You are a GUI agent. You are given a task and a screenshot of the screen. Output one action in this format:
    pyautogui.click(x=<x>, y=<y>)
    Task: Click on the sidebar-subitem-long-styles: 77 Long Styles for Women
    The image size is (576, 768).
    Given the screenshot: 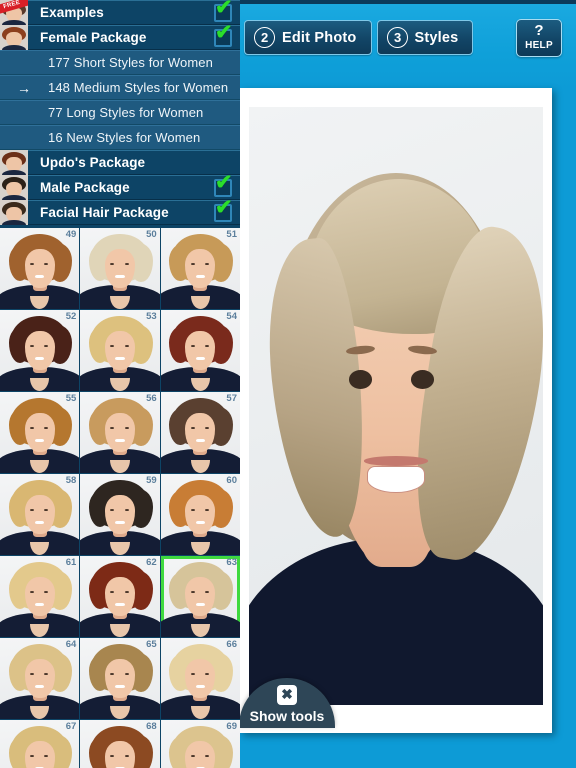 What is the action you would take?
    pyautogui.click(x=120, y=112)
    